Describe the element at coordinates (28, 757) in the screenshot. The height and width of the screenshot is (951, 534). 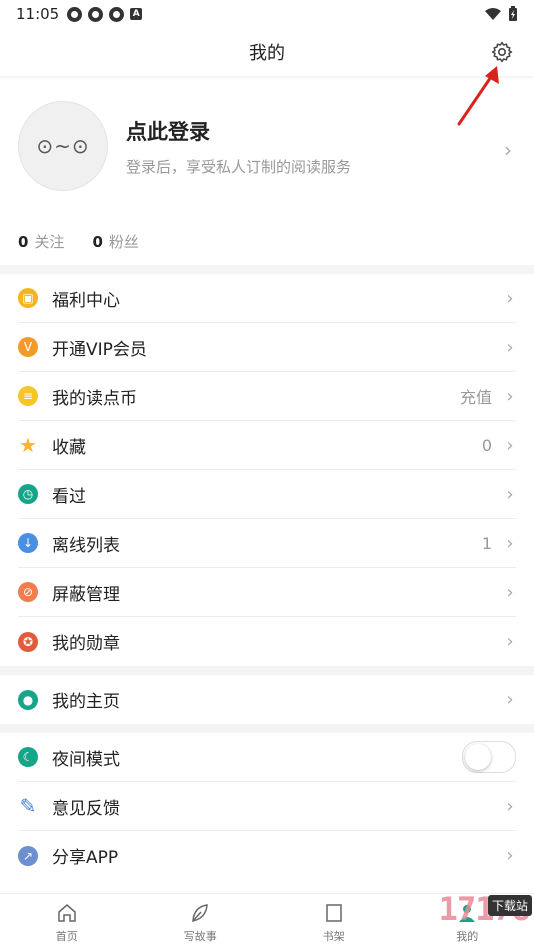
I see `moon-icon: ☾` at that location.